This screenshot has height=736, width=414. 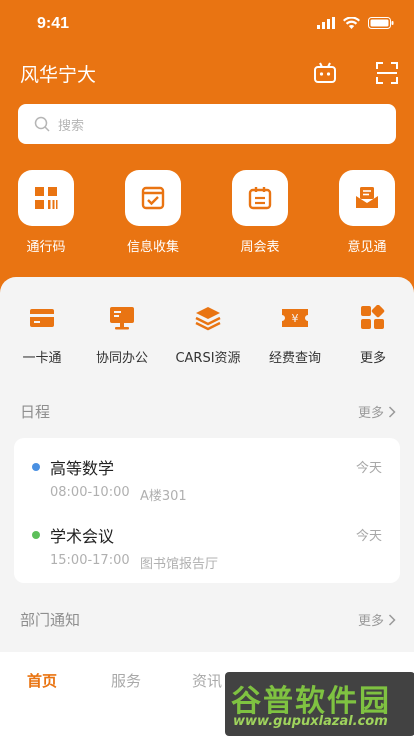 What do you see at coordinates (82, 536) in the screenshot?
I see `event-title: 学术会议` at bounding box center [82, 536].